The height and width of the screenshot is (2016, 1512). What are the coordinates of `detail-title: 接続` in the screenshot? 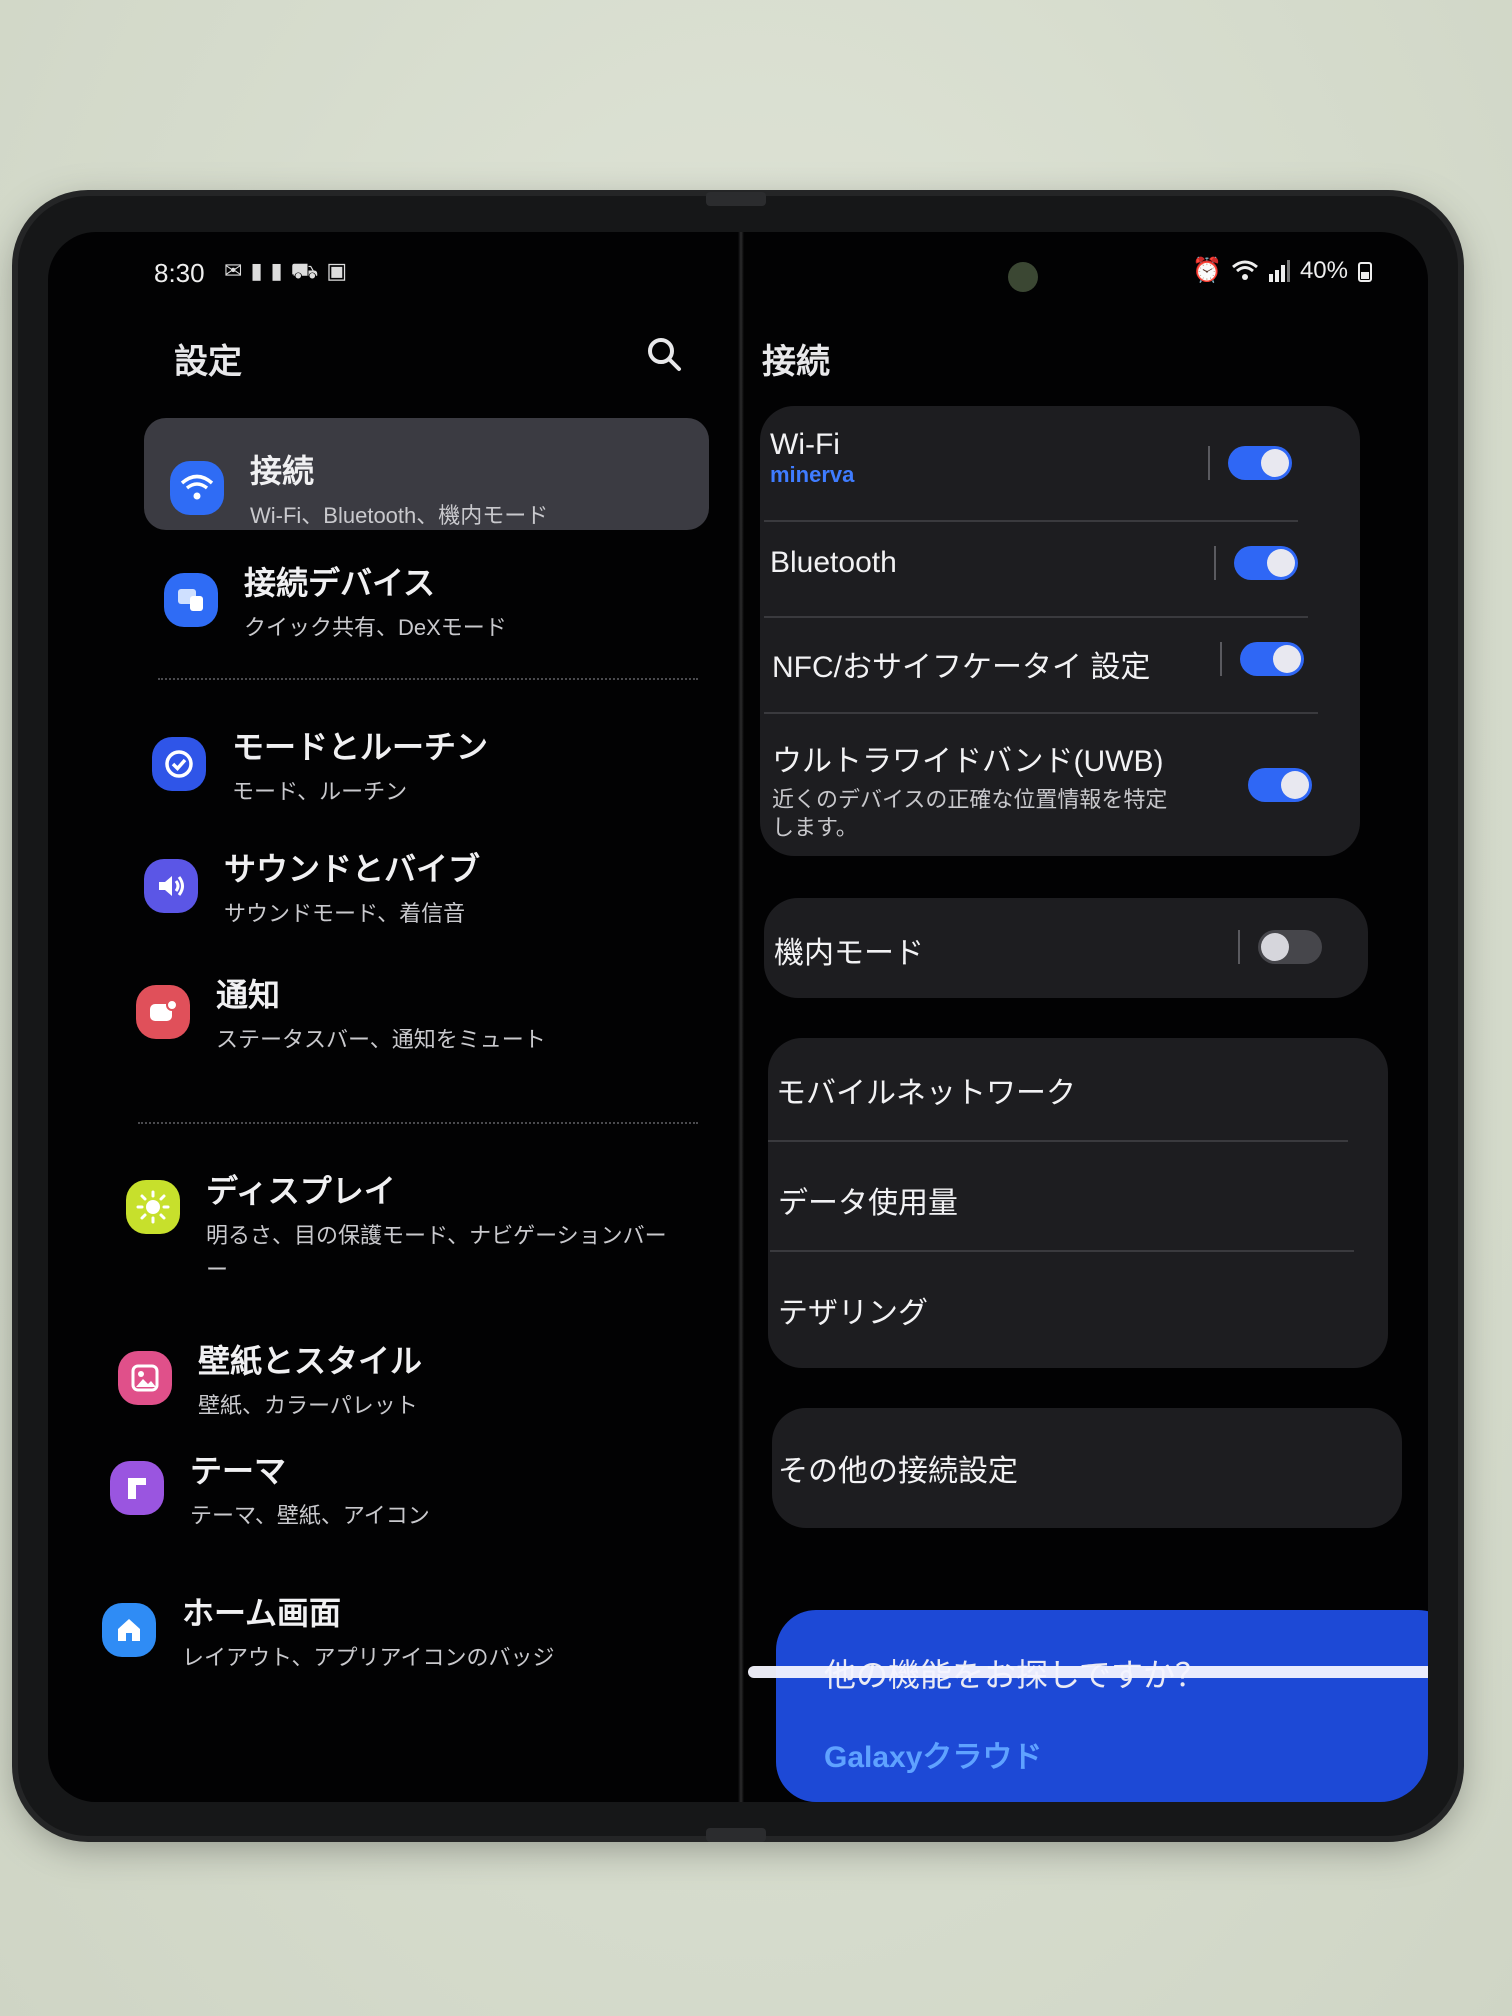 It's located at (796, 362).